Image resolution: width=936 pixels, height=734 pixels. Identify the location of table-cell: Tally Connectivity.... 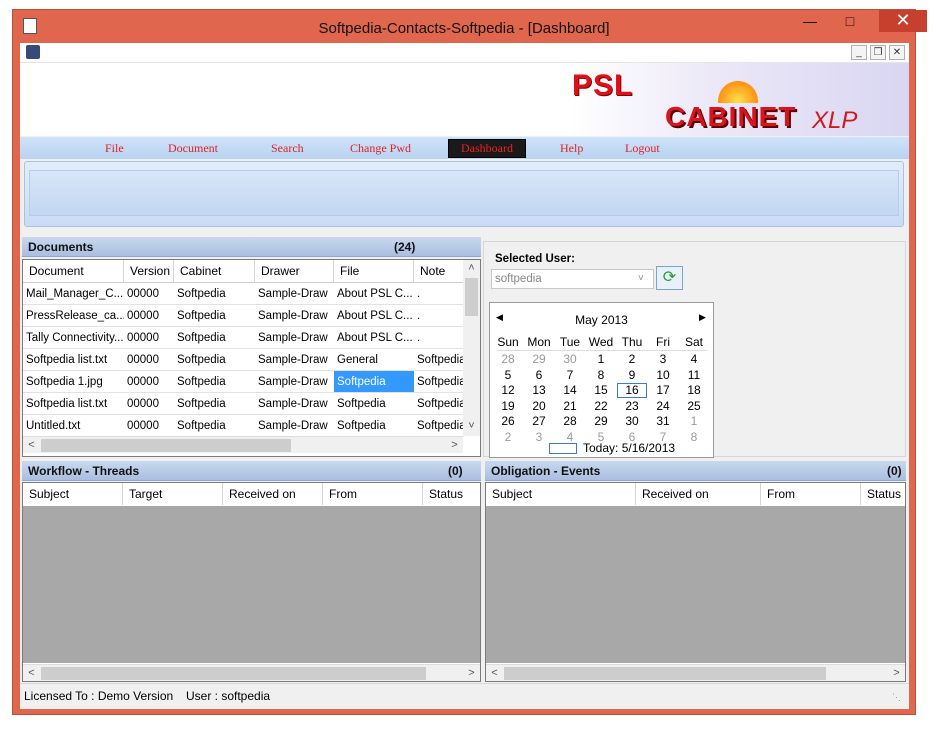
(73, 338).